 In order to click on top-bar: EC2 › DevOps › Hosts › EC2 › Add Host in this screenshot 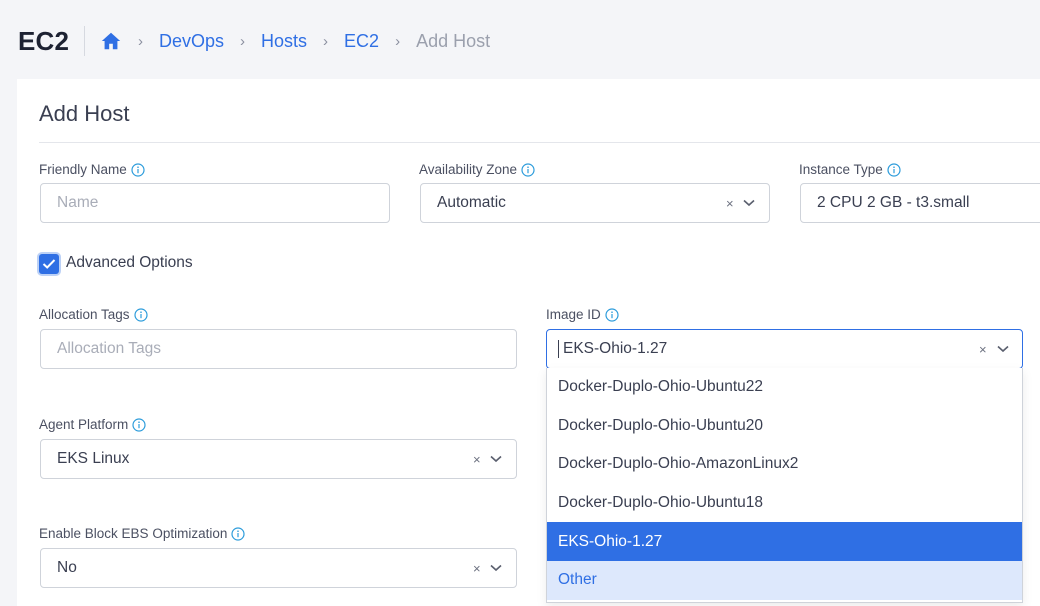, I will do `click(520, 40)`.